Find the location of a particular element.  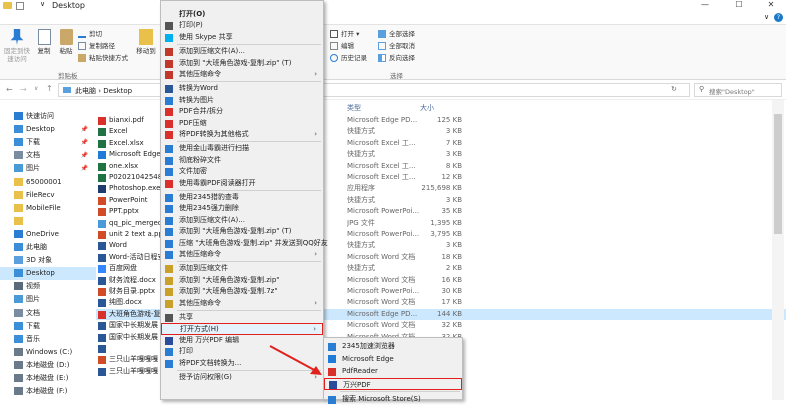

select-all-button: 全部选择 is located at coordinates (396, 34).